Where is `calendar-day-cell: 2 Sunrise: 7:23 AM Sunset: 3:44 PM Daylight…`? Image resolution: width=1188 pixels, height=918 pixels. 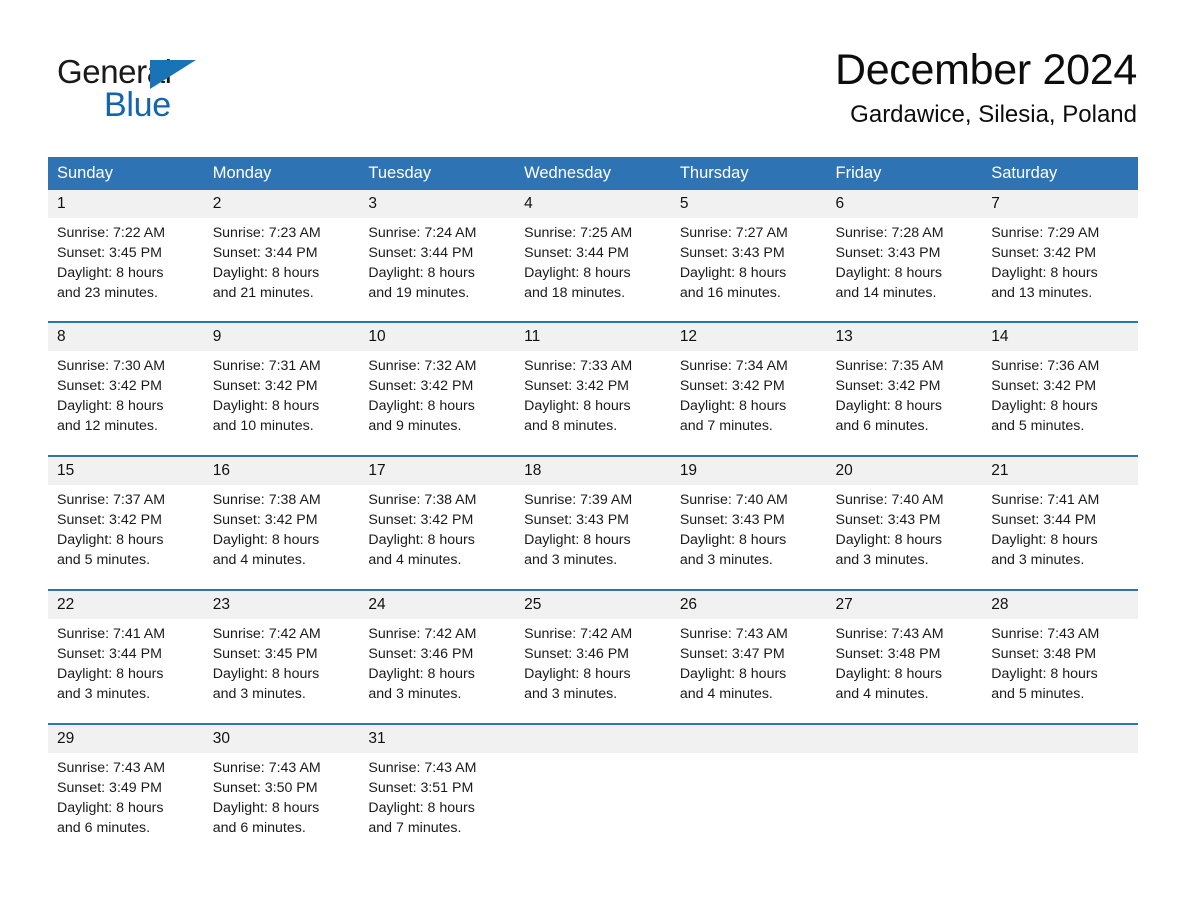 calendar-day-cell: 2 Sunrise: 7:23 AM Sunset: 3:44 PM Daylight… is located at coordinates (281, 256).